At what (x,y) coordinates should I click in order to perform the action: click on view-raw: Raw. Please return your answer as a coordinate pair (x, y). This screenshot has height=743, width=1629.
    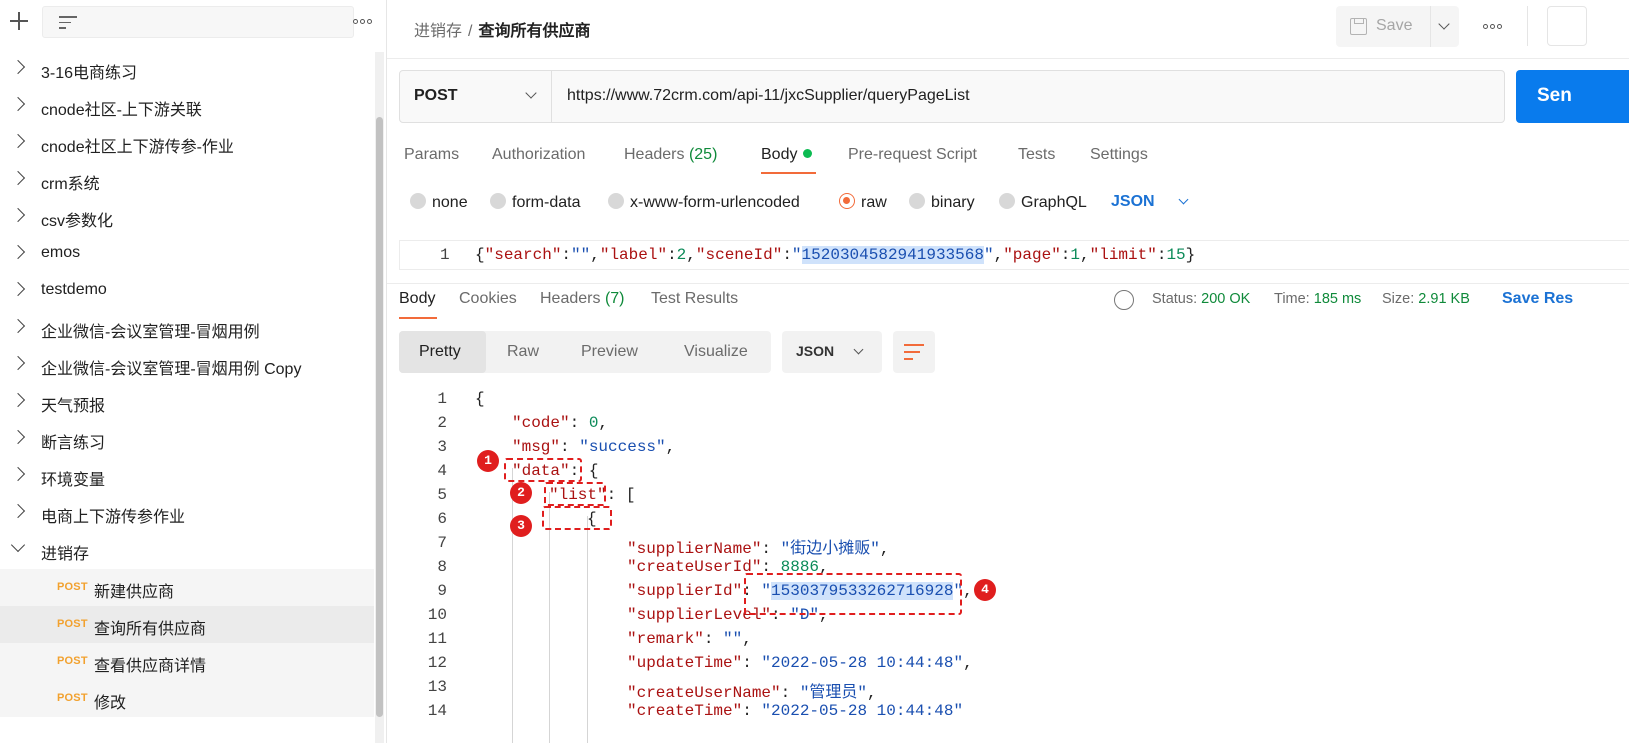
    Looking at the image, I should click on (523, 352).